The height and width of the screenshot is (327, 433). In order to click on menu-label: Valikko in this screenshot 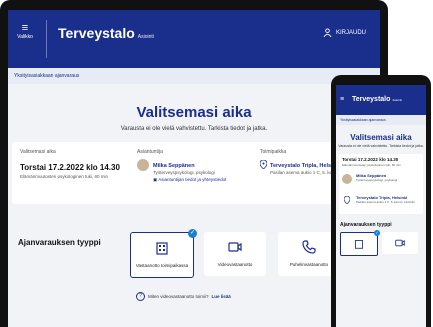, I will do `click(25, 37)`.